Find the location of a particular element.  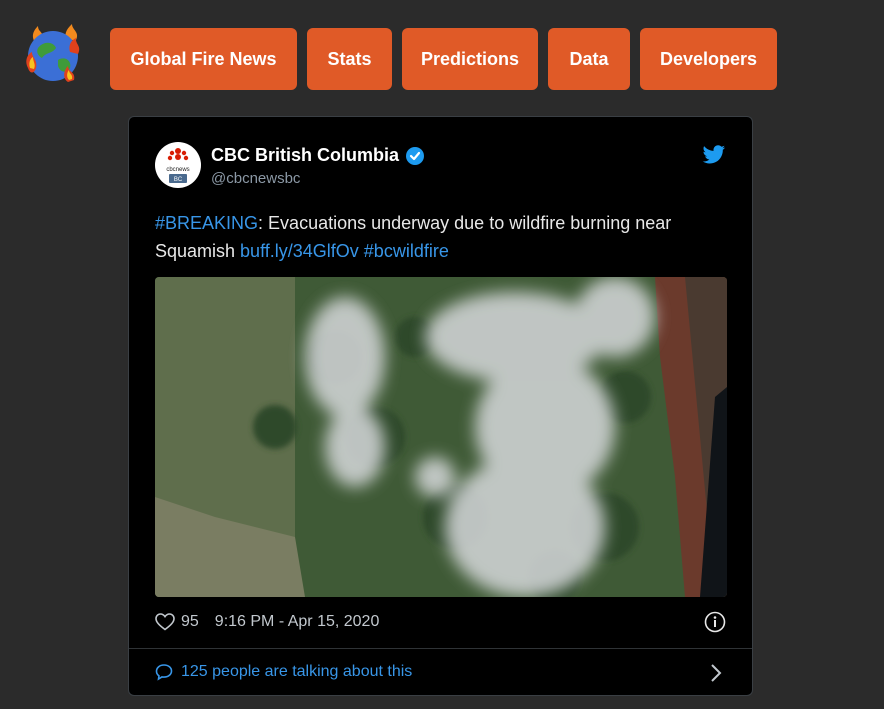

nav-predictions: Predictions is located at coordinates (470, 59).